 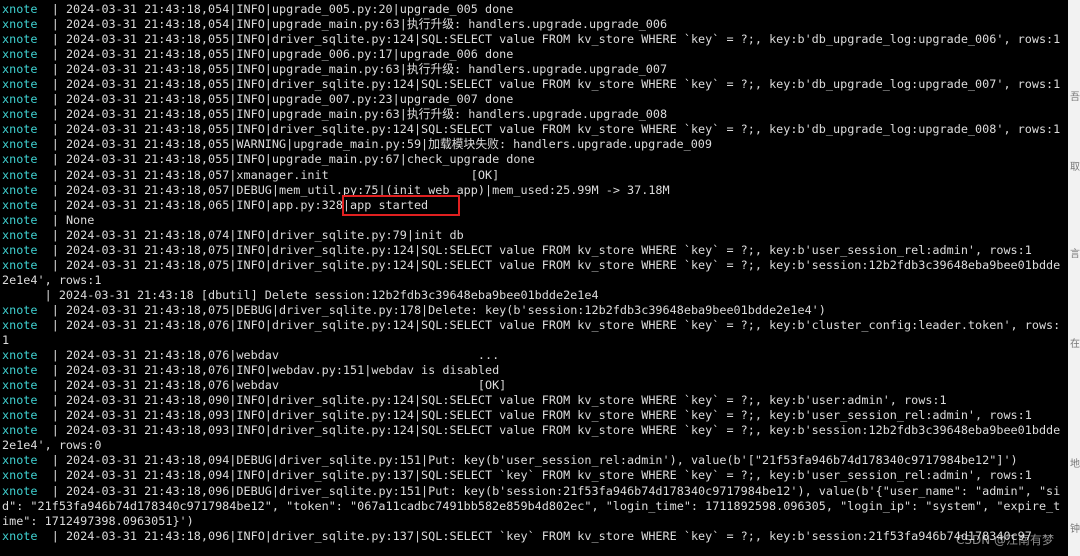 What do you see at coordinates (6, 340) in the screenshot?
I see `log-text: 1` at bounding box center [6, 340].